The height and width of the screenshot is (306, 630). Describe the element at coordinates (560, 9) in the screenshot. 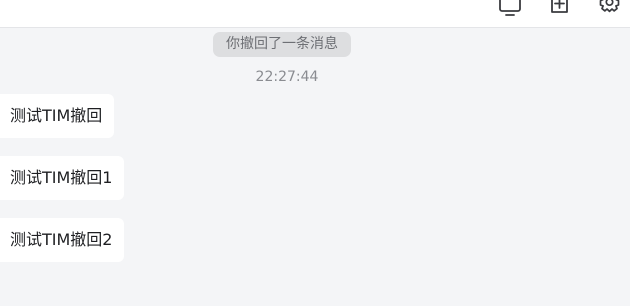

I see `add-member-icon` at that location.